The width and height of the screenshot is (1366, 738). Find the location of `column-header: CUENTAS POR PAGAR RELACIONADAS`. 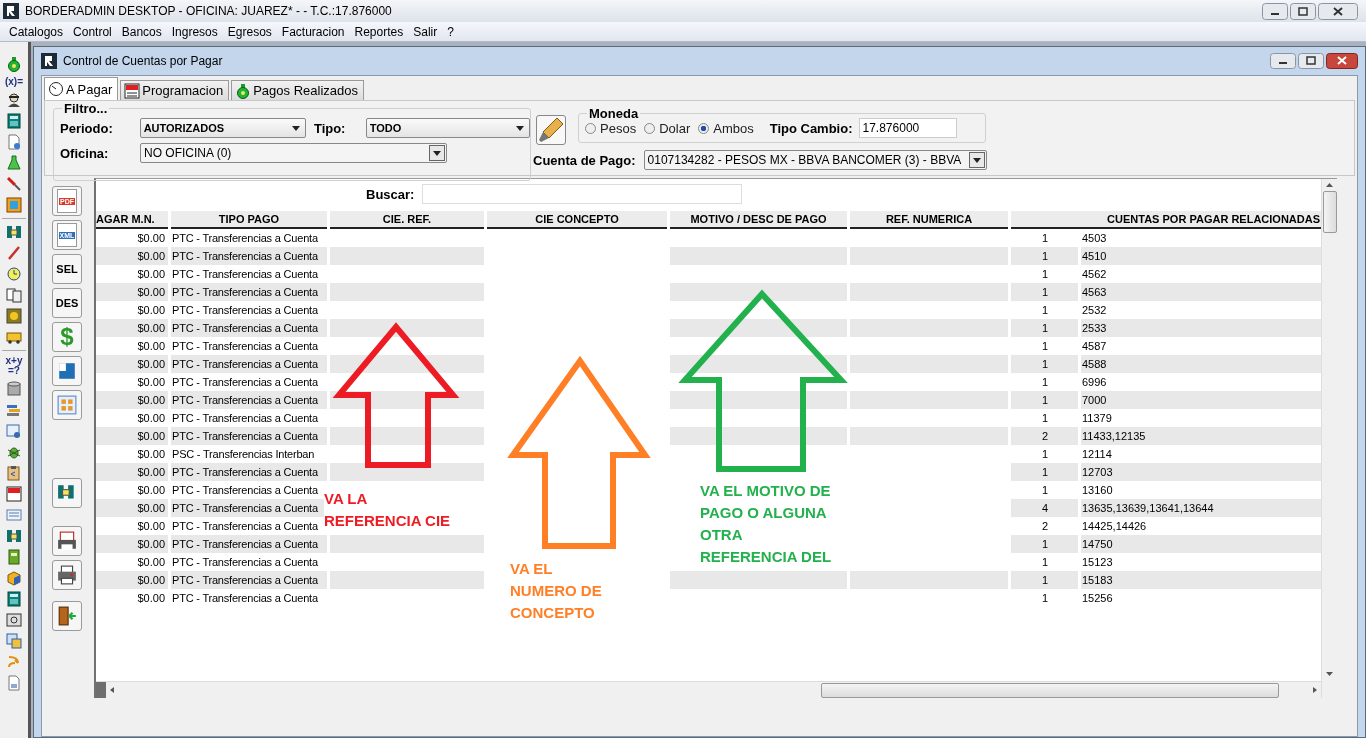

column-header: CUENTAS POR PAGAR RELACIONADAS is located at coordinates (1166, 220).